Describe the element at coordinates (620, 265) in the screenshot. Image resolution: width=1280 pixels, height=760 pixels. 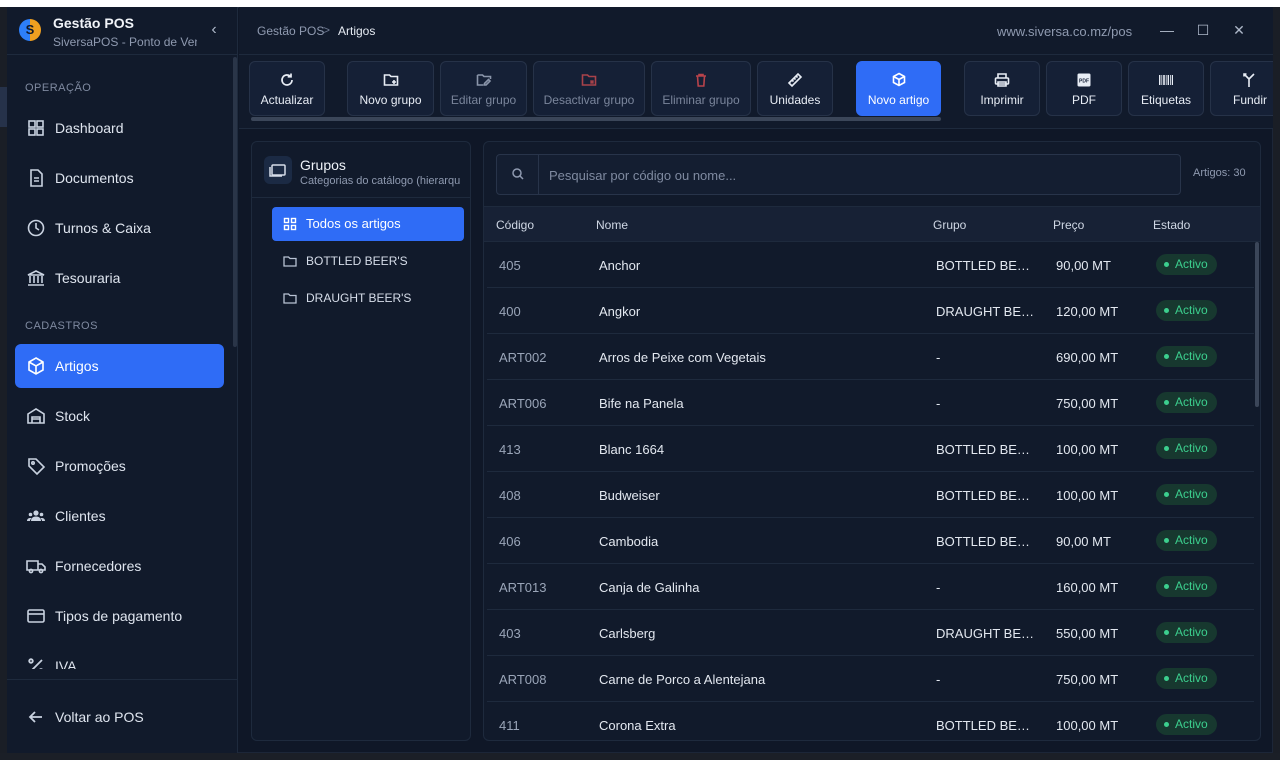
I see `cell-name: Anchor` at that location.